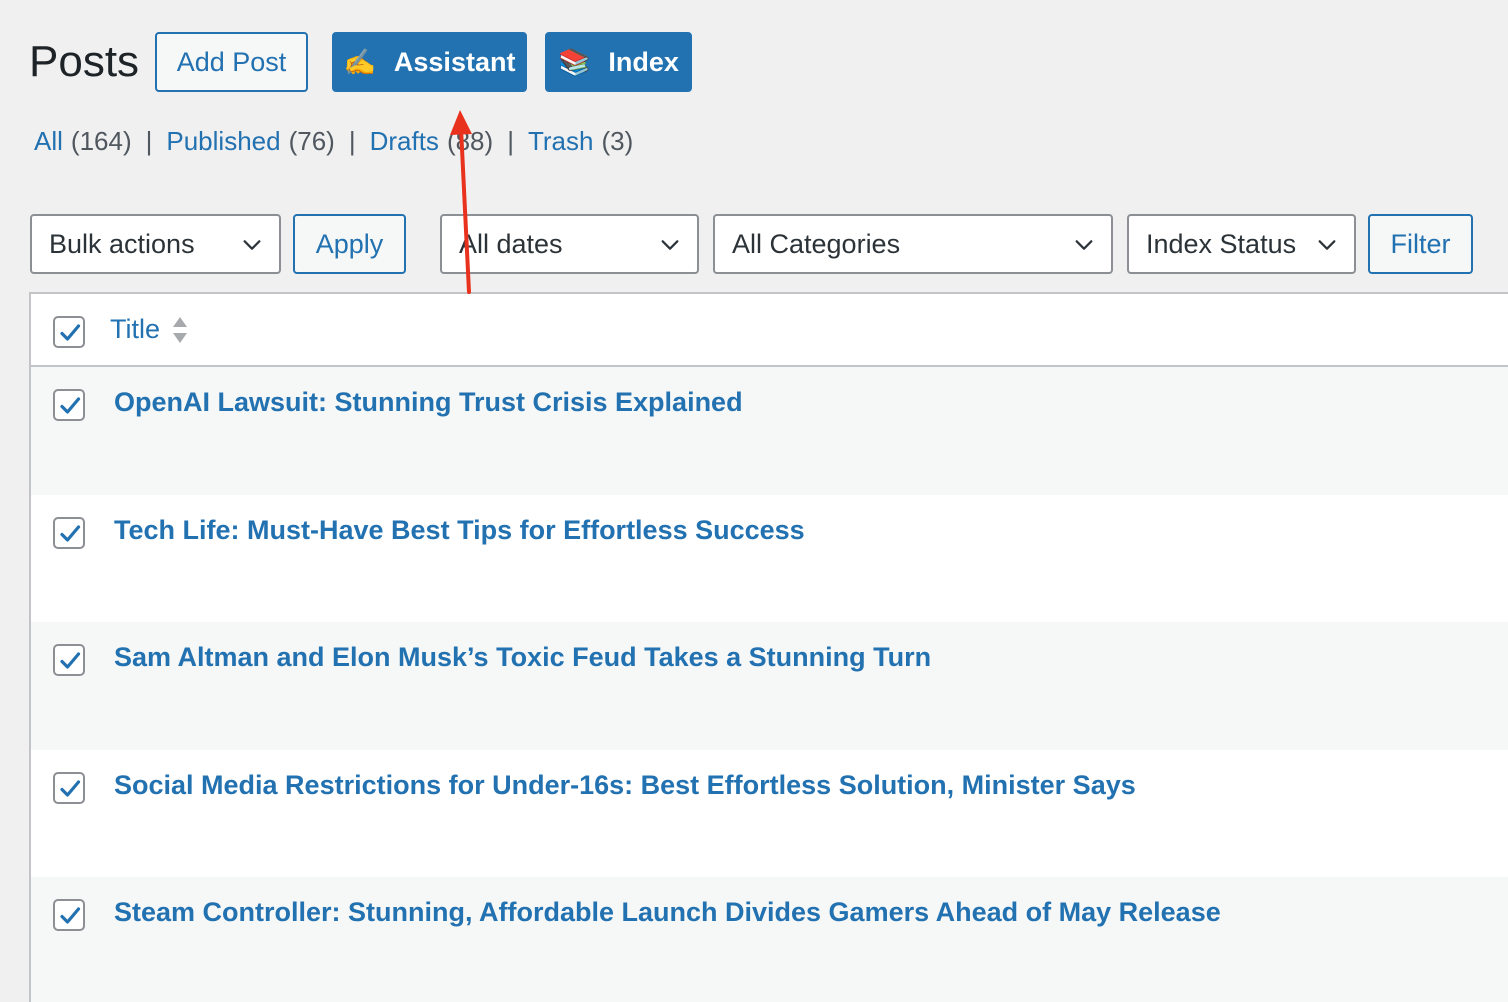  I want to click on filter-button: Filter, so click(1420, 244).